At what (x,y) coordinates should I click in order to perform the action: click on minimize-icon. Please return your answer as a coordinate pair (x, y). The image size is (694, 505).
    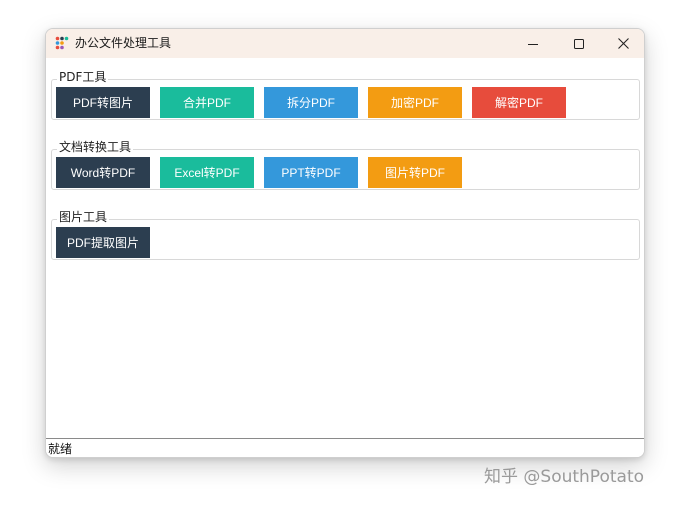
    Looking at the image, I should click on (533, 44).